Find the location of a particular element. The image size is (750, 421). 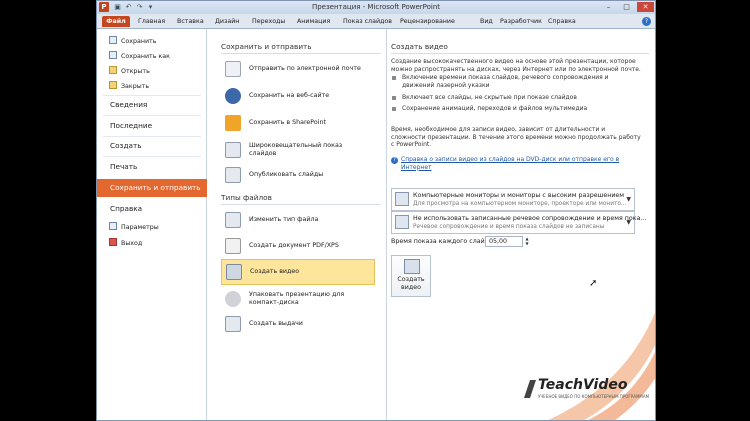

globe-icon is located at coordinates (233, 96).